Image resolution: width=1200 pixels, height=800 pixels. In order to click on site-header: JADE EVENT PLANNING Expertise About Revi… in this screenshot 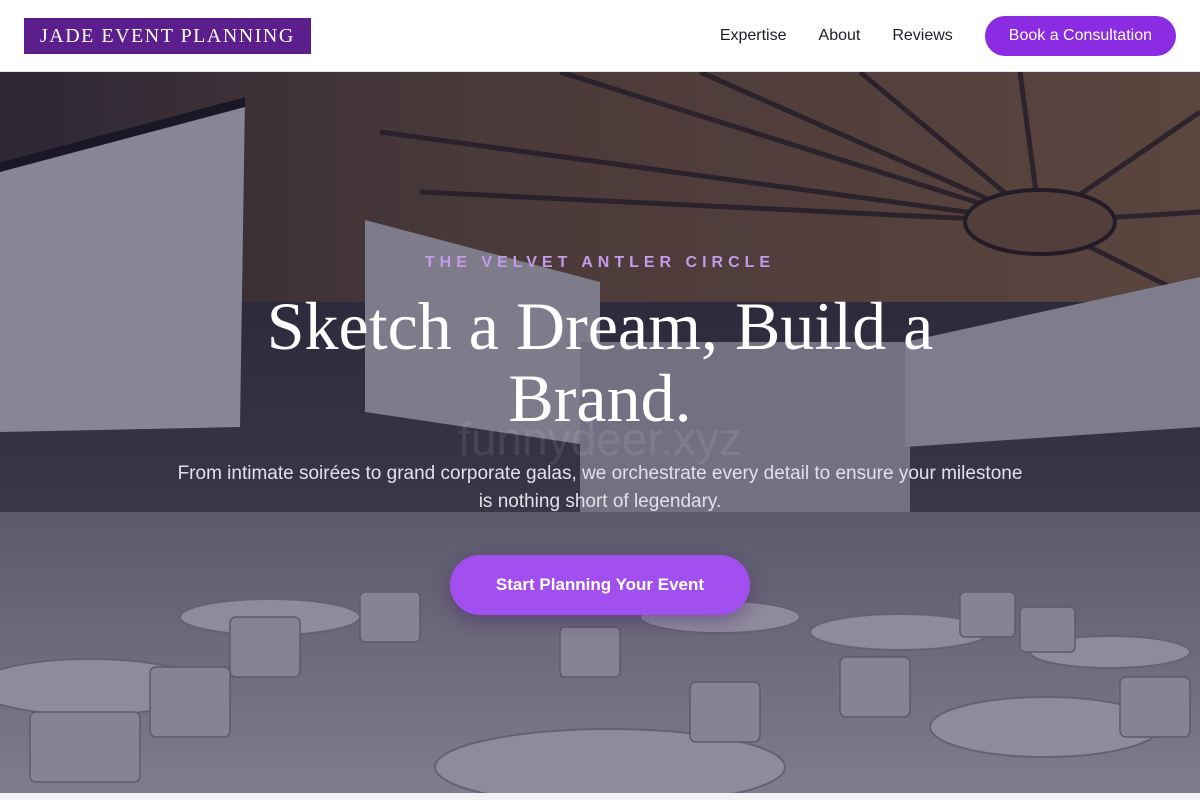, I will do `click(600, 36)`.